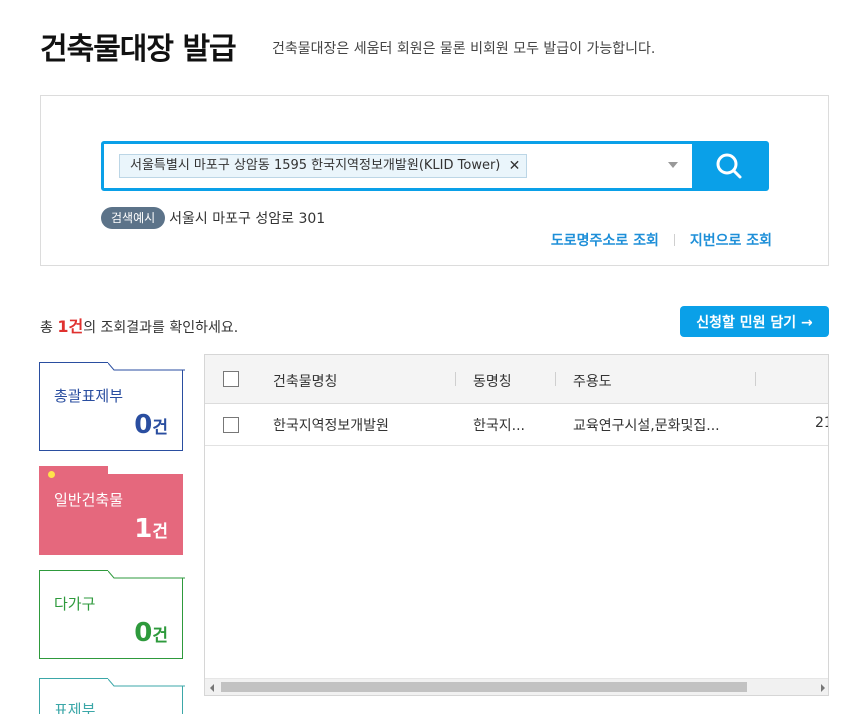 The width and height of the screenshot is (844, 714). What do you see at coordinates (112, 696) in the screenshot?
I see `category-card-title-section: 표제부` at bounding box center [112, 696].